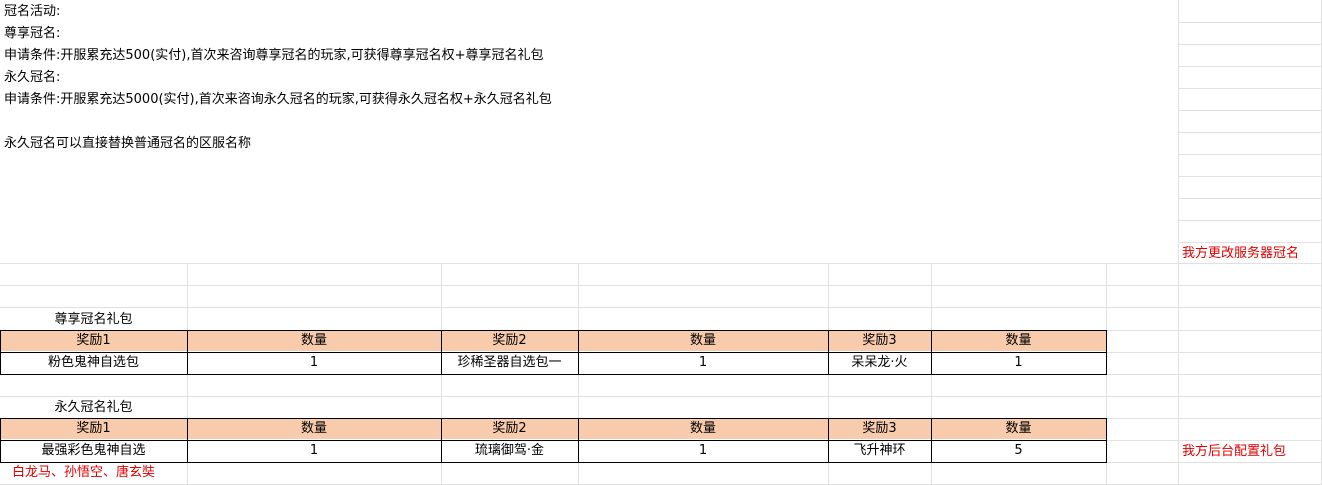  I want to click on intro-line-title: 冠名活动:, so click(32, 11).